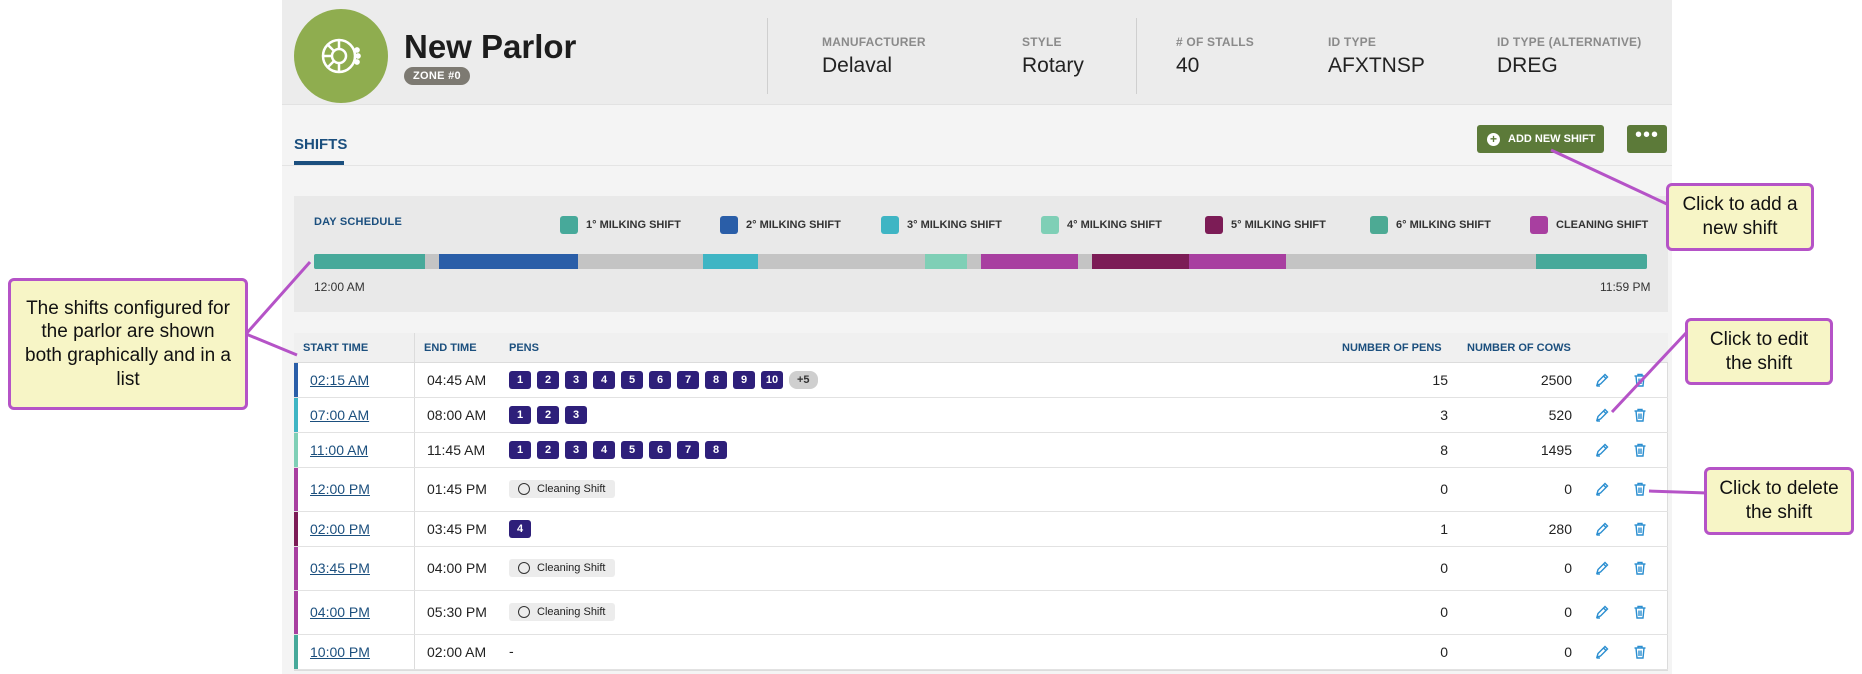 The height and width of the screenshot is (674, 1862). I want to click on start-time-link: 02:15 AM, so click(339, 380).